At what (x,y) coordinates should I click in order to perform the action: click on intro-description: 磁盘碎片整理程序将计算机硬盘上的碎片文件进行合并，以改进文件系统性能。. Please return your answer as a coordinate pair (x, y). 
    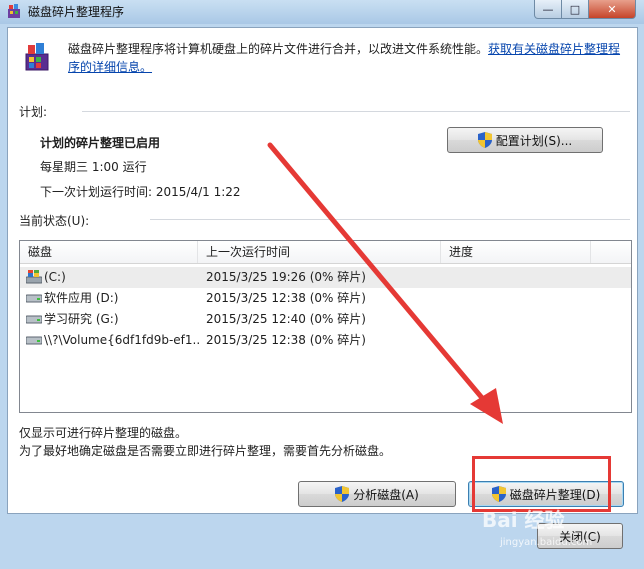
    Looking at the image, I should click on (278, 49).